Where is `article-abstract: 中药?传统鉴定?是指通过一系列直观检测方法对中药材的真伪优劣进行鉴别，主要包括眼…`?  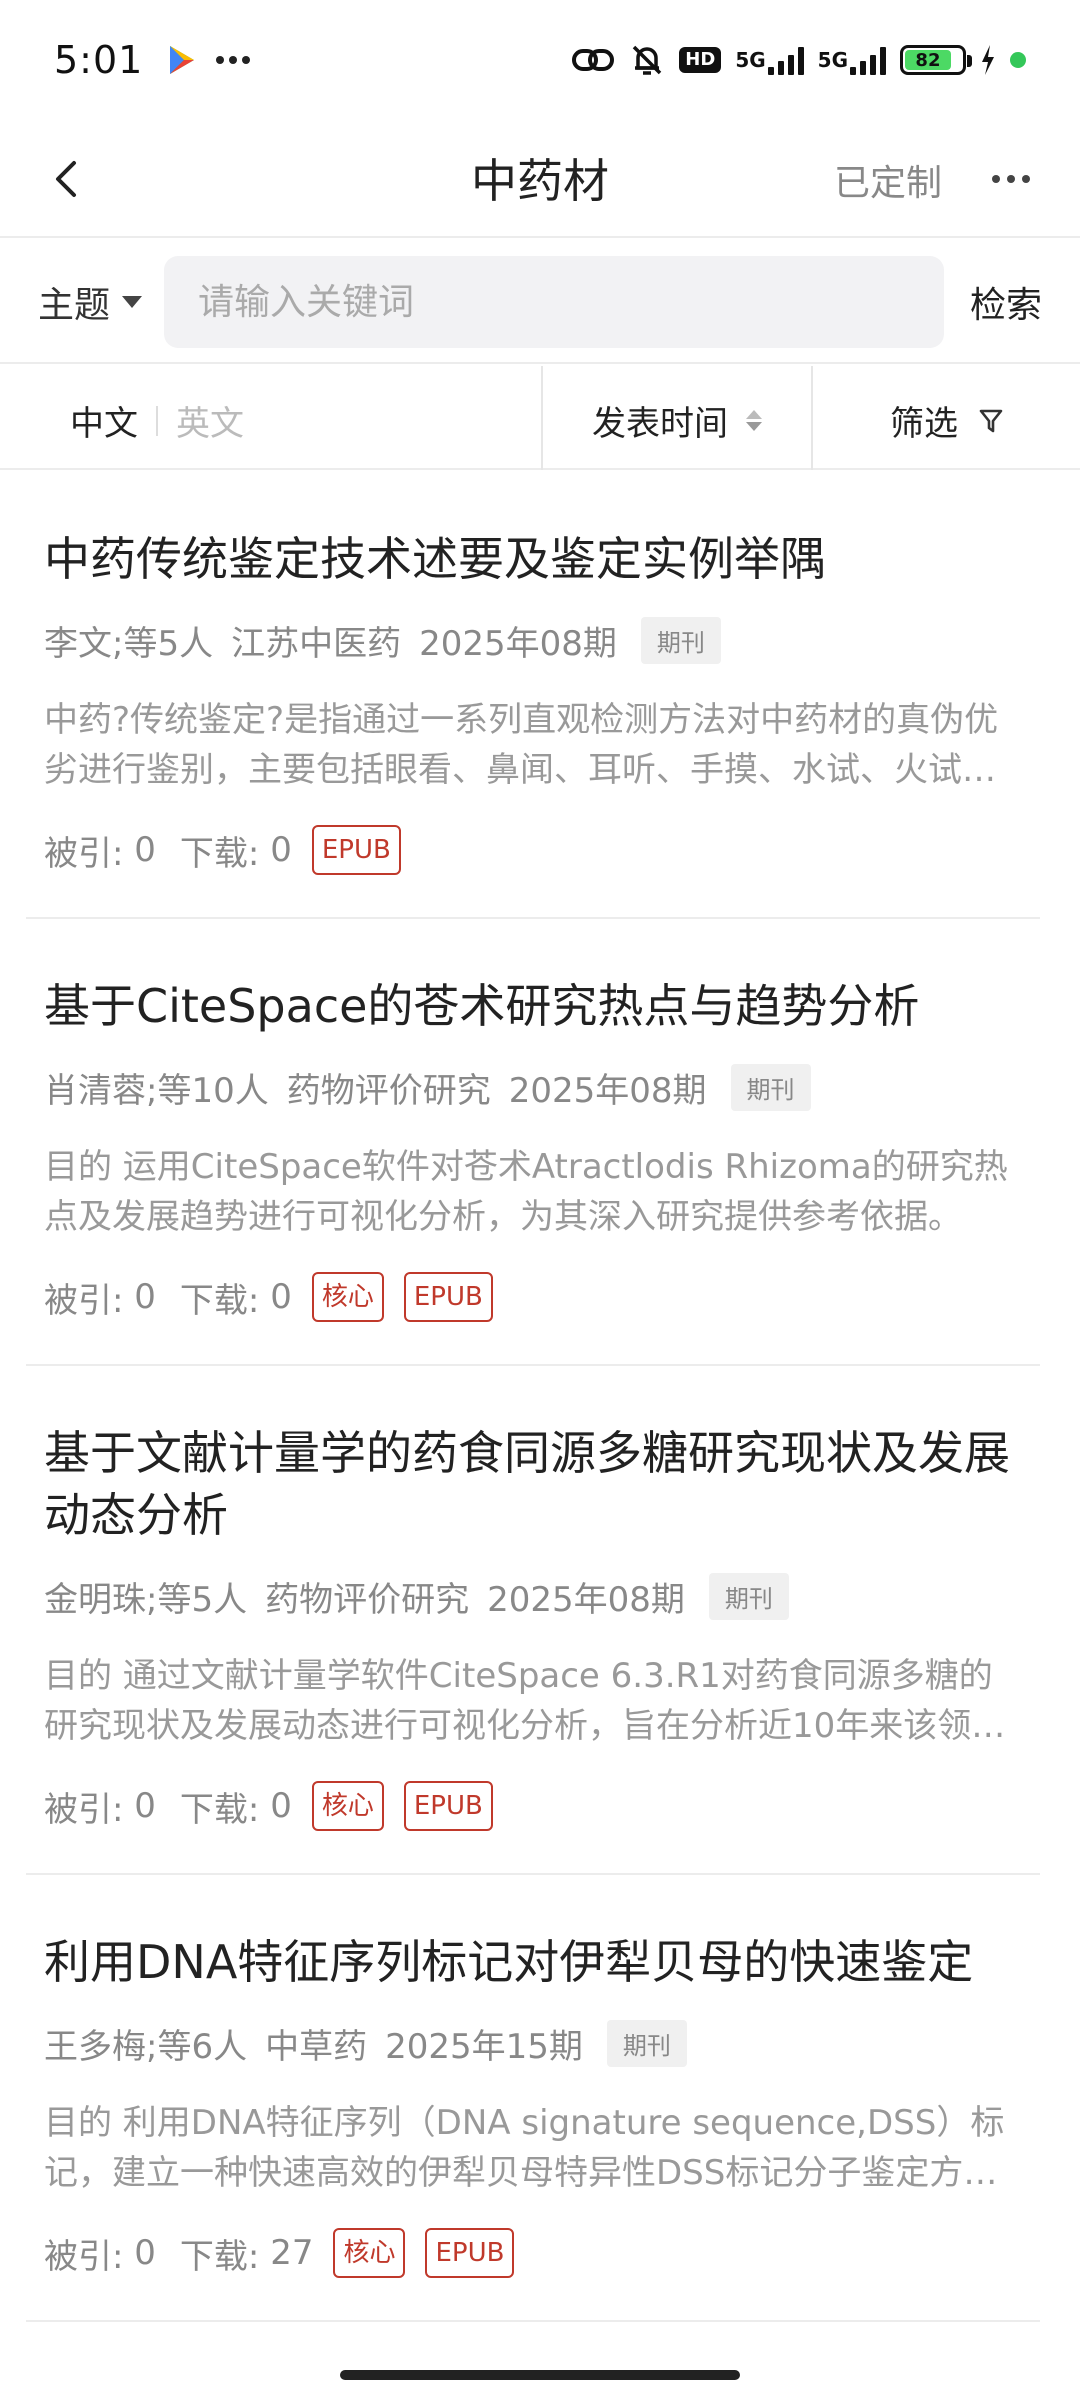 article-abstract: 中药?传统鉴定?是指通过一系列直观检测方法对中药材的真伪优劣进行鉴别，主要包括眼… is located at coordinates (521, 745).